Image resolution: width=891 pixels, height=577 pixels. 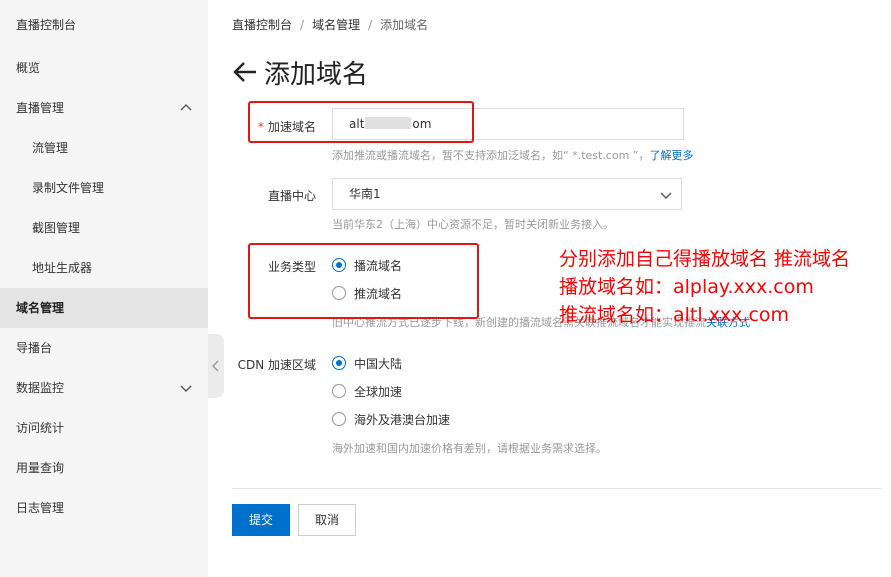 I want to click on radio-mainland-china: 中国大陆, so click(x=367, y=363).